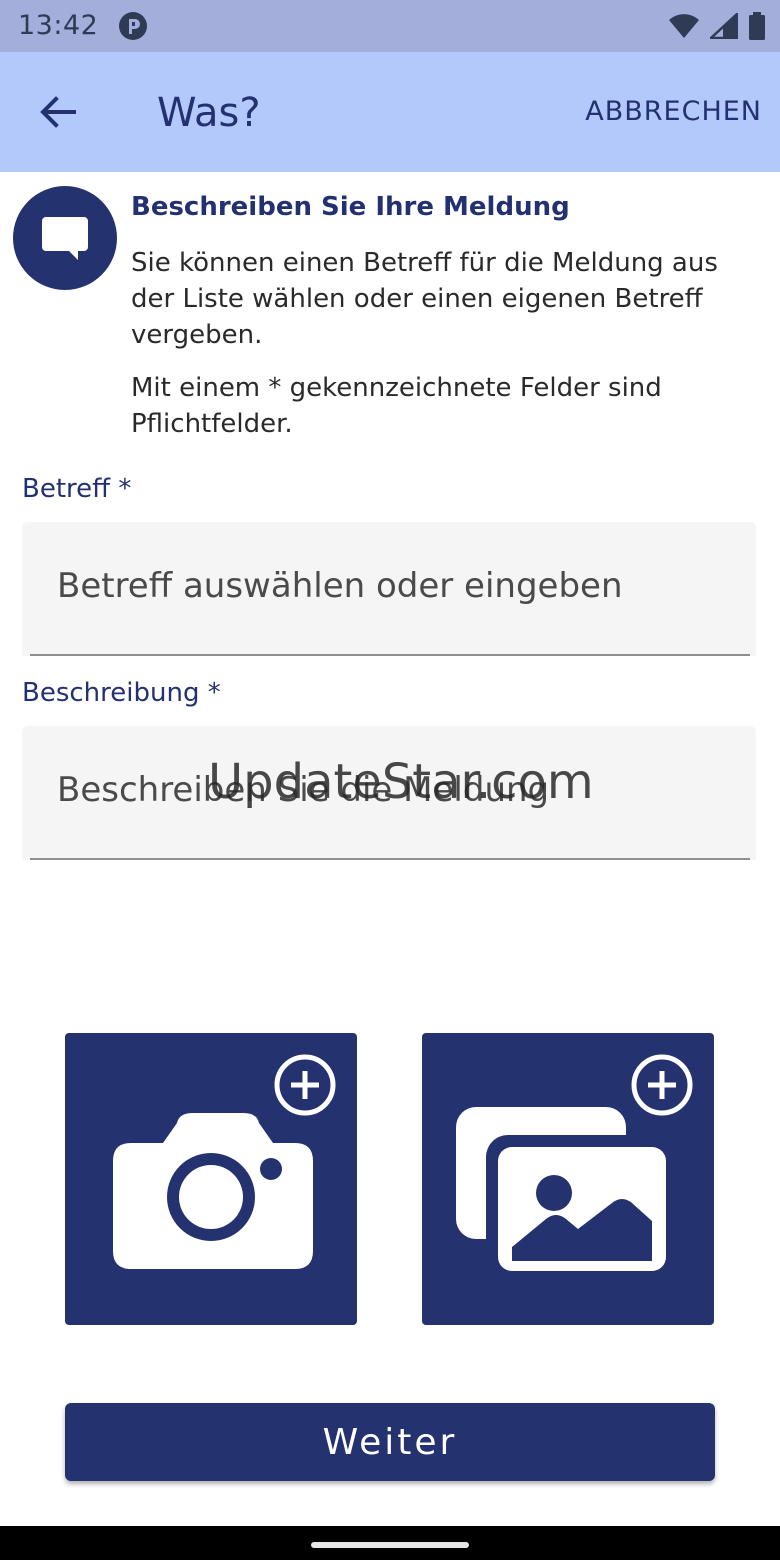 This screenshot has height=1560, width=780. What do you see at coordinates (350, 207) in the screenshot?
I see `info-heading: Beschreiben Sie Ihre Meldung` at bounding box center [350, 207].